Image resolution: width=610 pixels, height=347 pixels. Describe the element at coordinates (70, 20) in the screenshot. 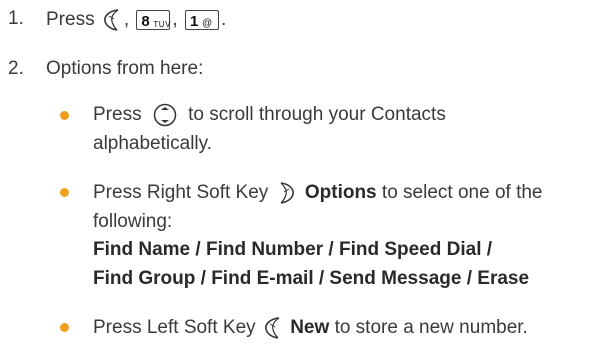

I see `step-text: Press` at that location.